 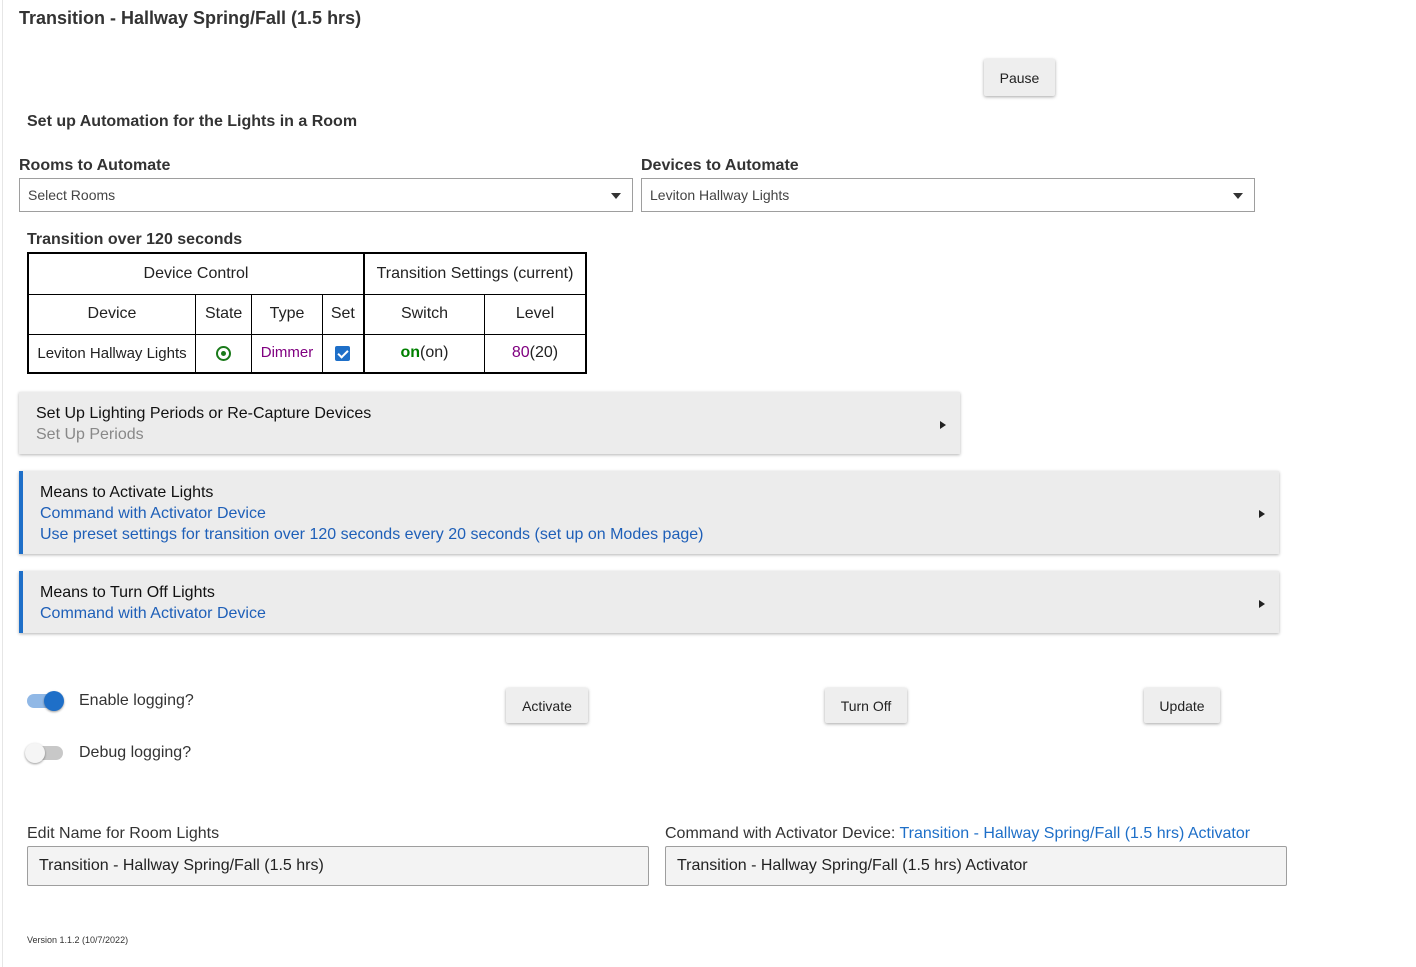 What do you see at coordinates (343, 314) in the screenshot?
I see `column-header-set: Set` at bounding box center [343, 314].